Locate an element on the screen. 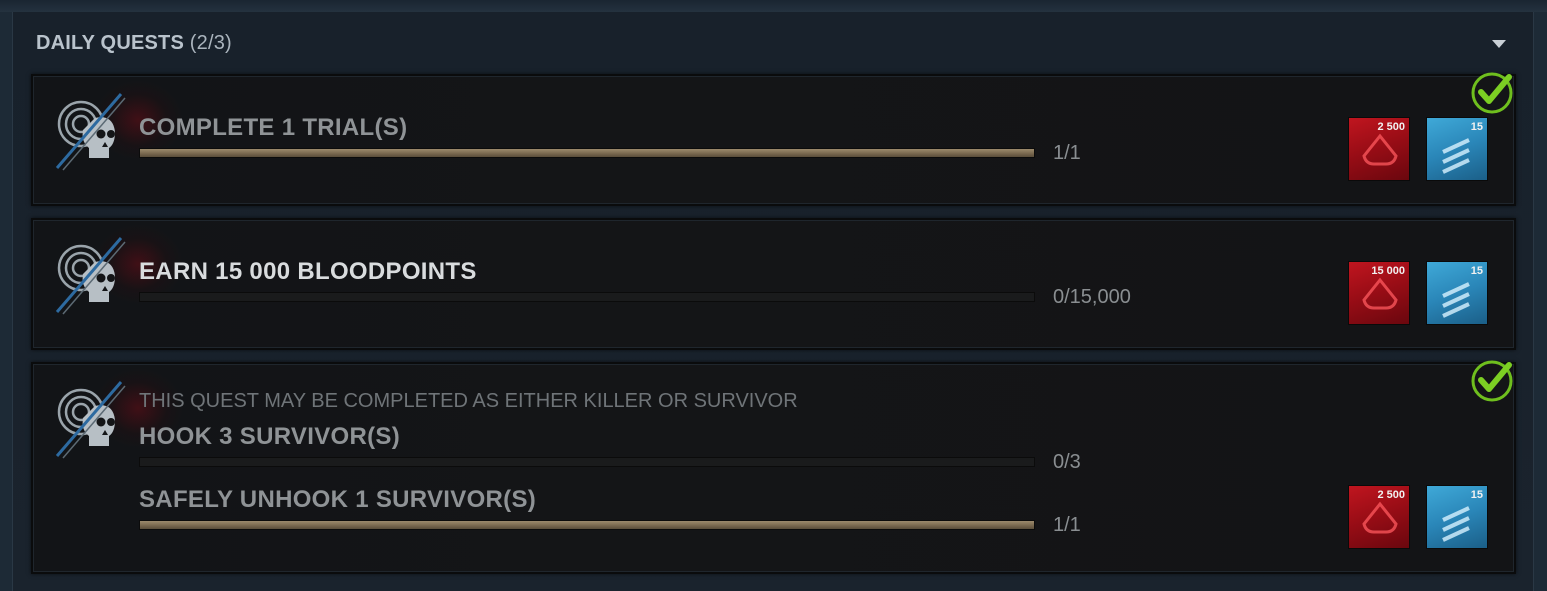 The width and height of the screenshot is (1547, 591). objective-progress-text: 1/1 is located at coordinates (1067, 525).